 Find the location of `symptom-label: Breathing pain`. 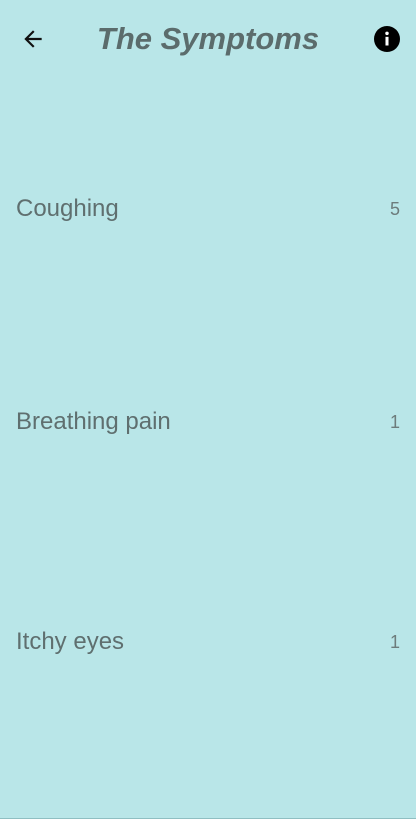

symptom-label: Breathing pain is located at coordinates (93, 421).